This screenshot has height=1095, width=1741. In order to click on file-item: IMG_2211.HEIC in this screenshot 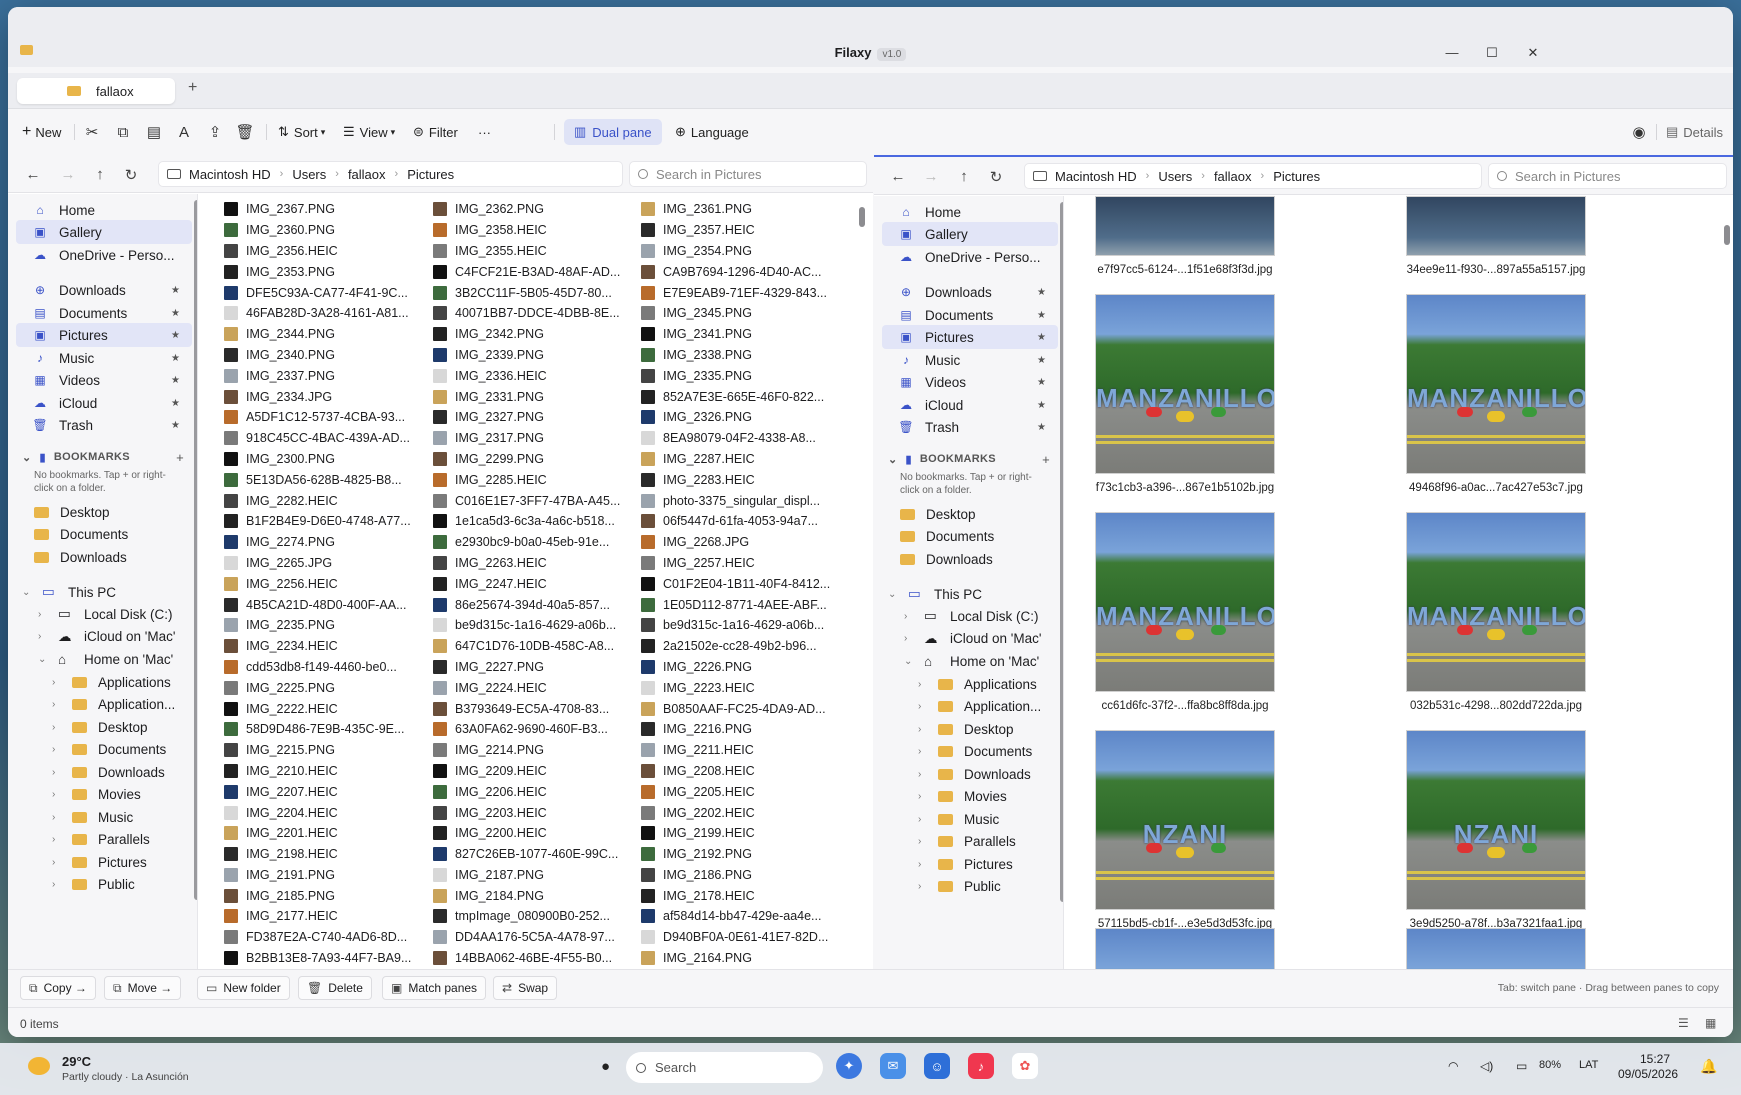, I will do `click(741, 750)`.